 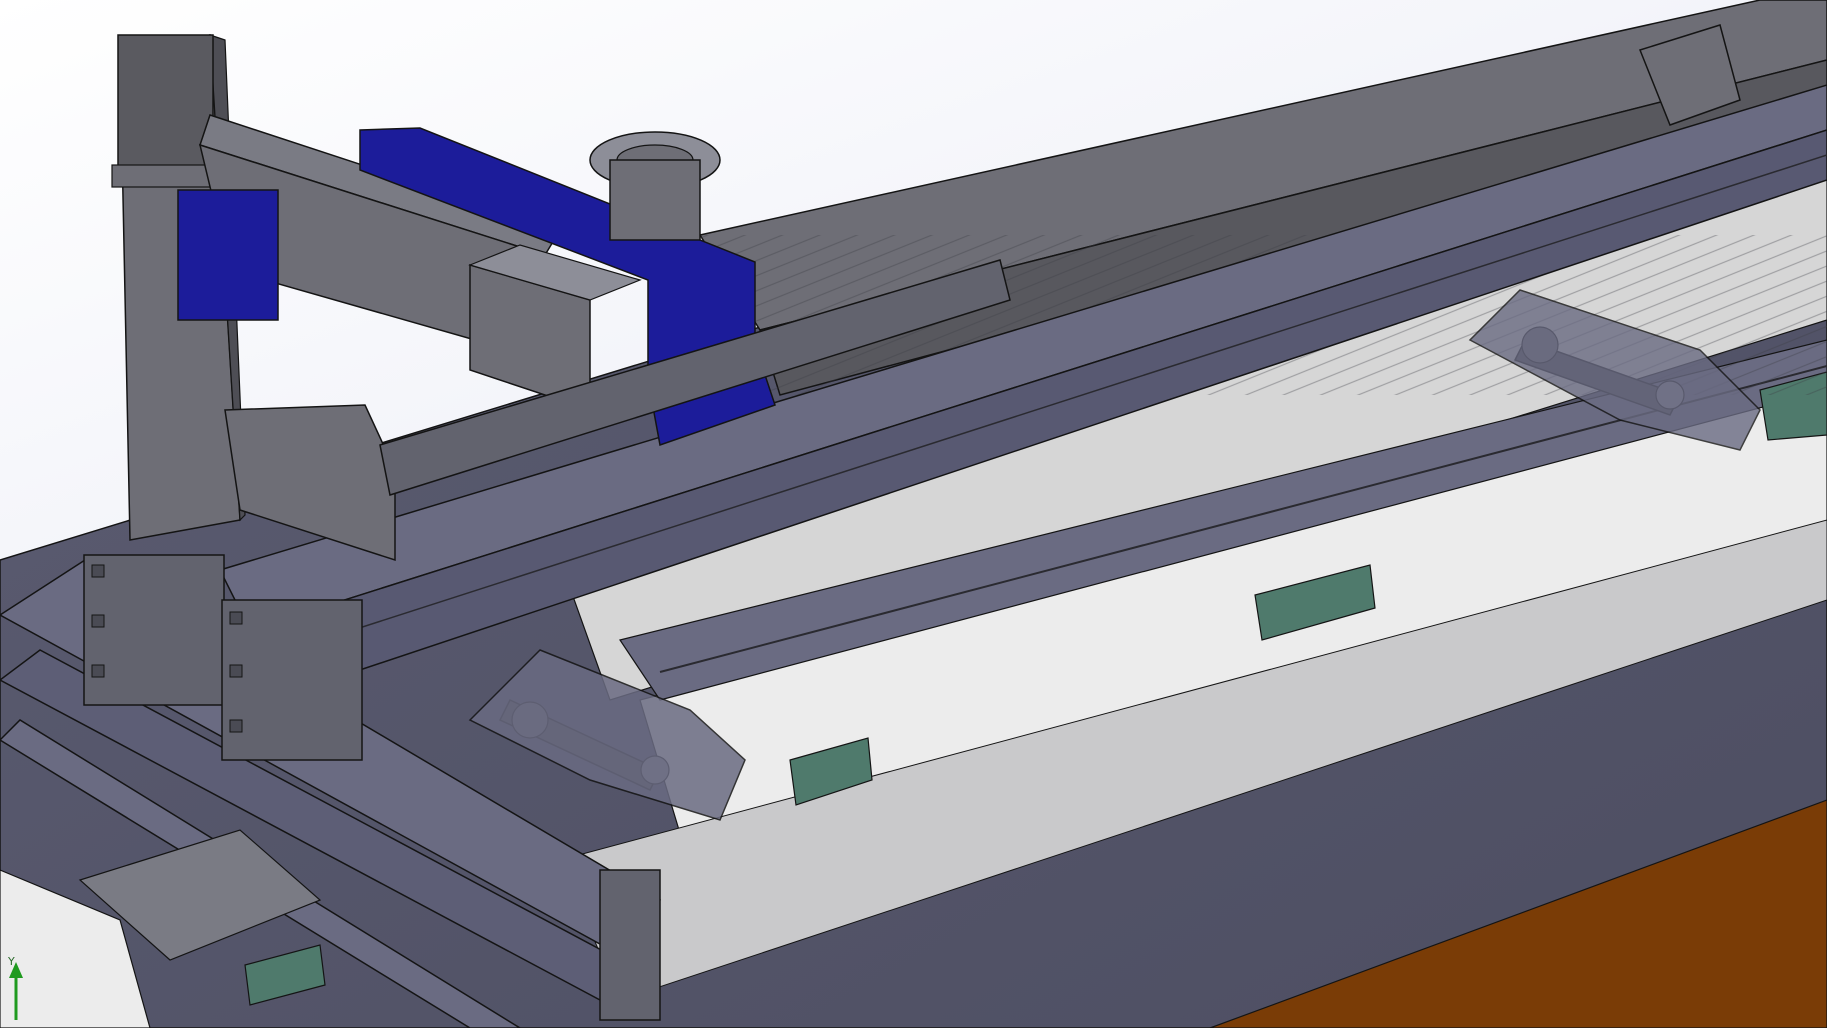 I want to click on blue-side-block, so click(x=228, y=255).